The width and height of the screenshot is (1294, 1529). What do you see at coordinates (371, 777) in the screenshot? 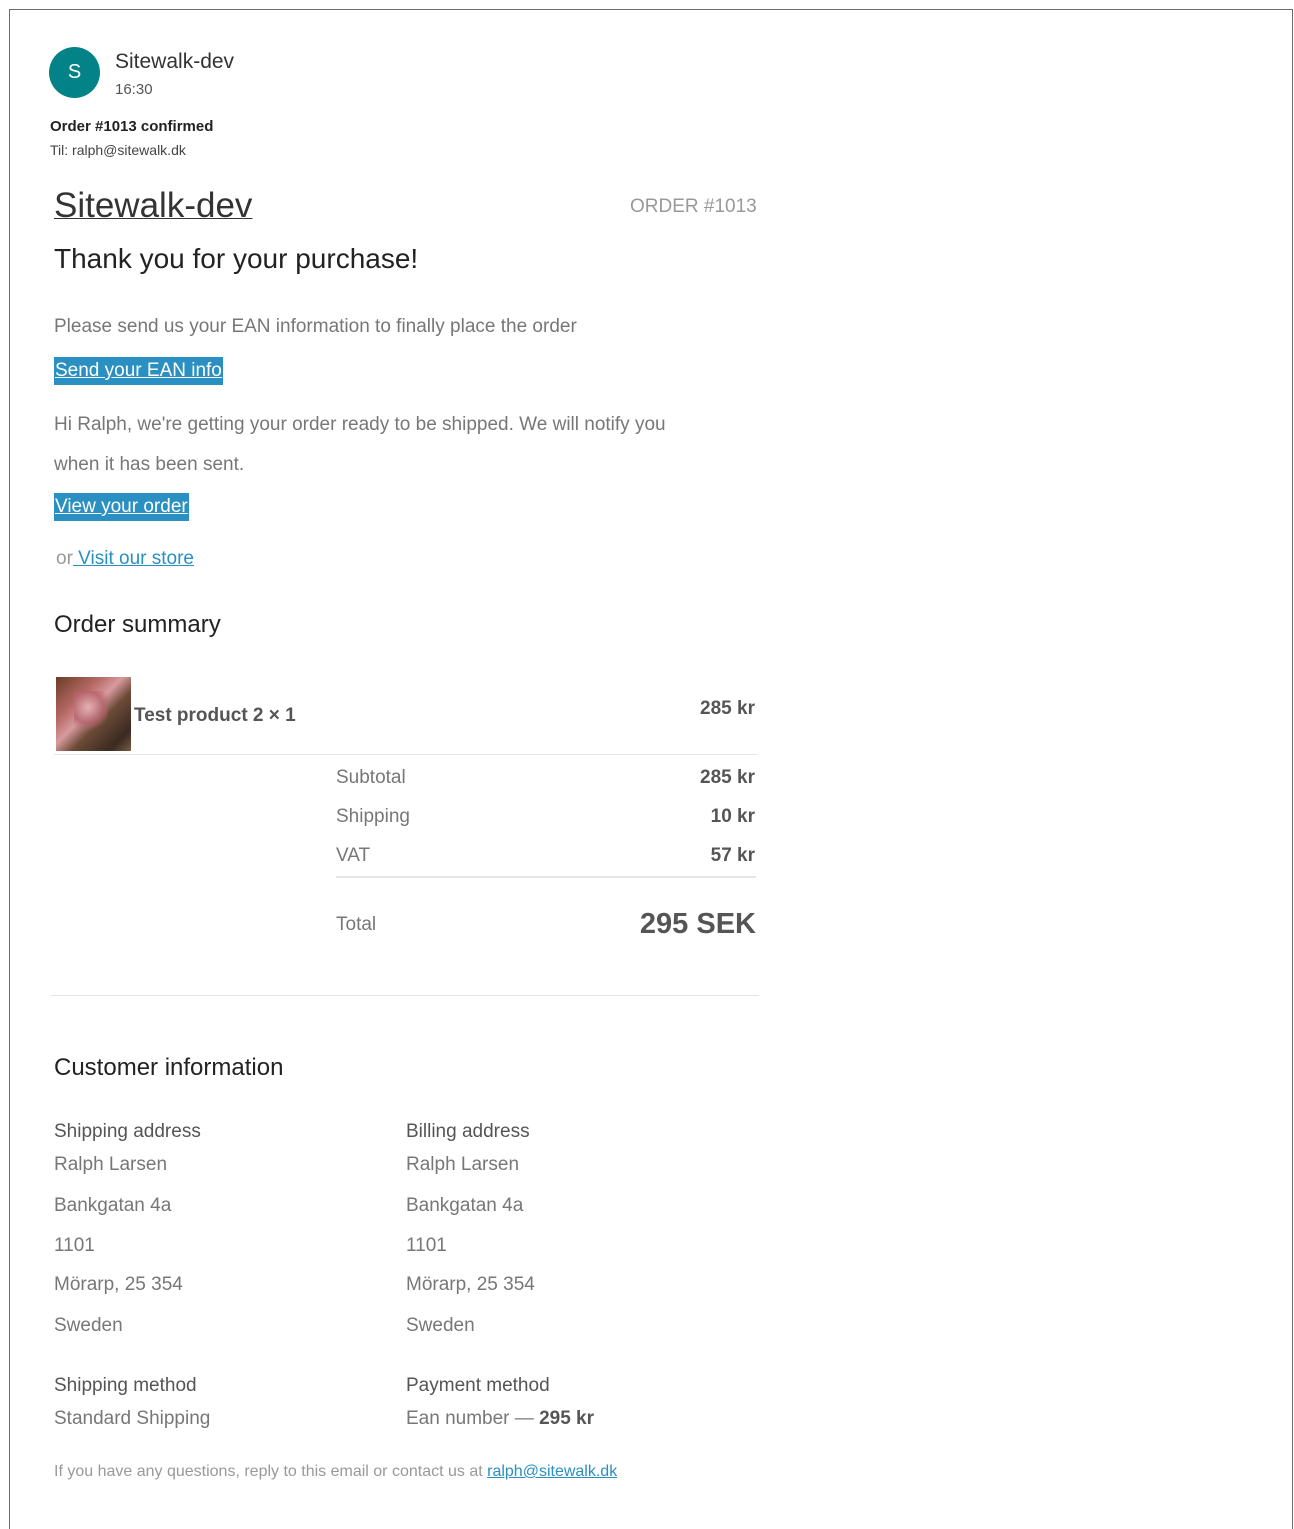
I see `subtotal-label: Subtotal` at bounding box center [371, 777].